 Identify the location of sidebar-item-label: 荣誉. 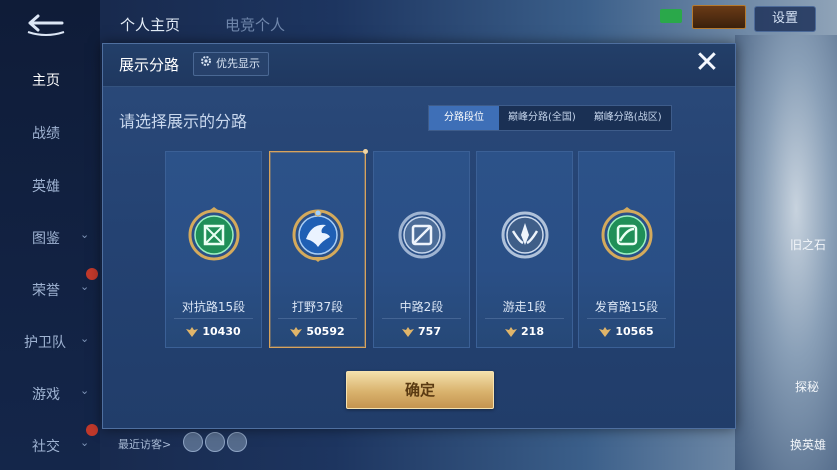
(46, 291).